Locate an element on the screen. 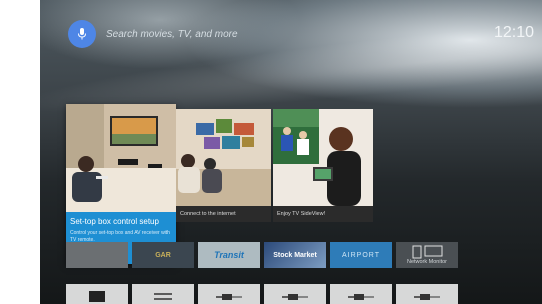 This screenshot has height=304, width=542. tv-sideview-photo is located at coordinates (323, 157).